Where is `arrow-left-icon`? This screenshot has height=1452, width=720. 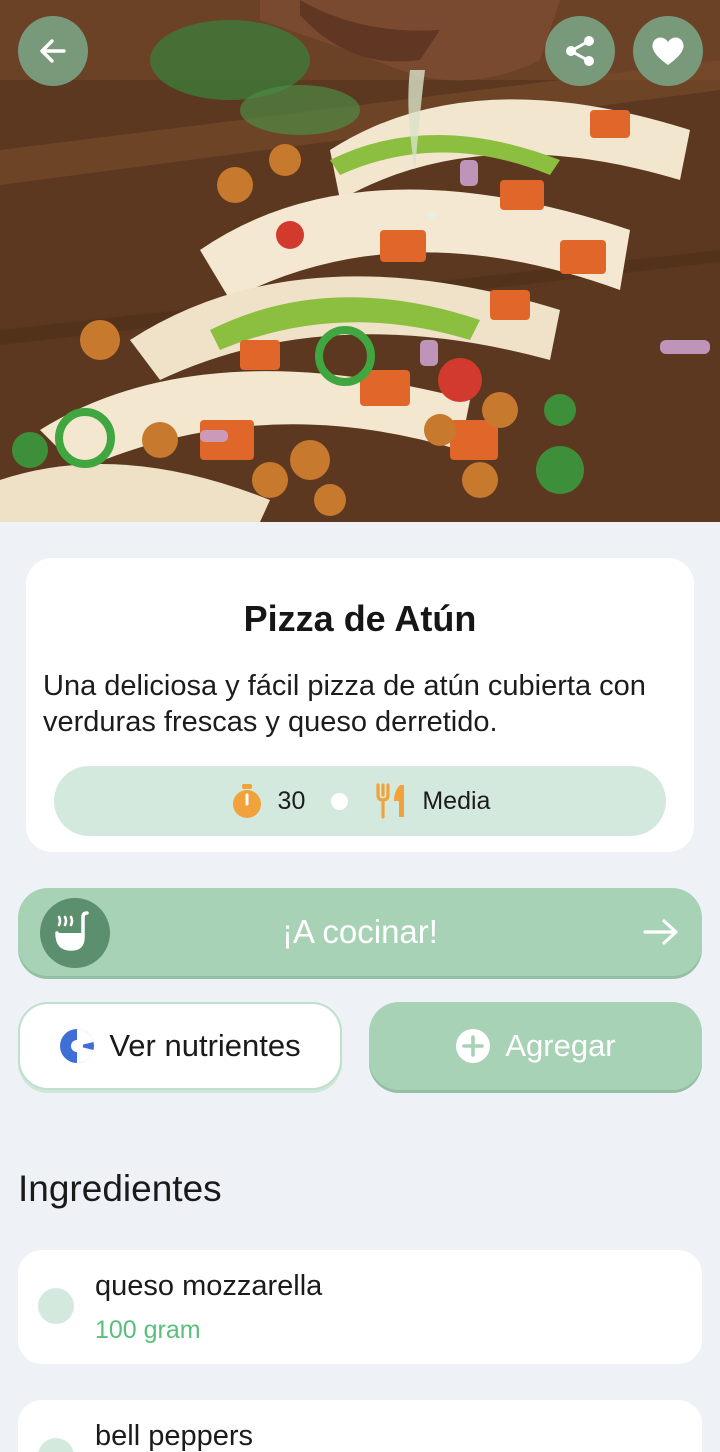 arrow-left-icon is located at coordinates (53, 51).